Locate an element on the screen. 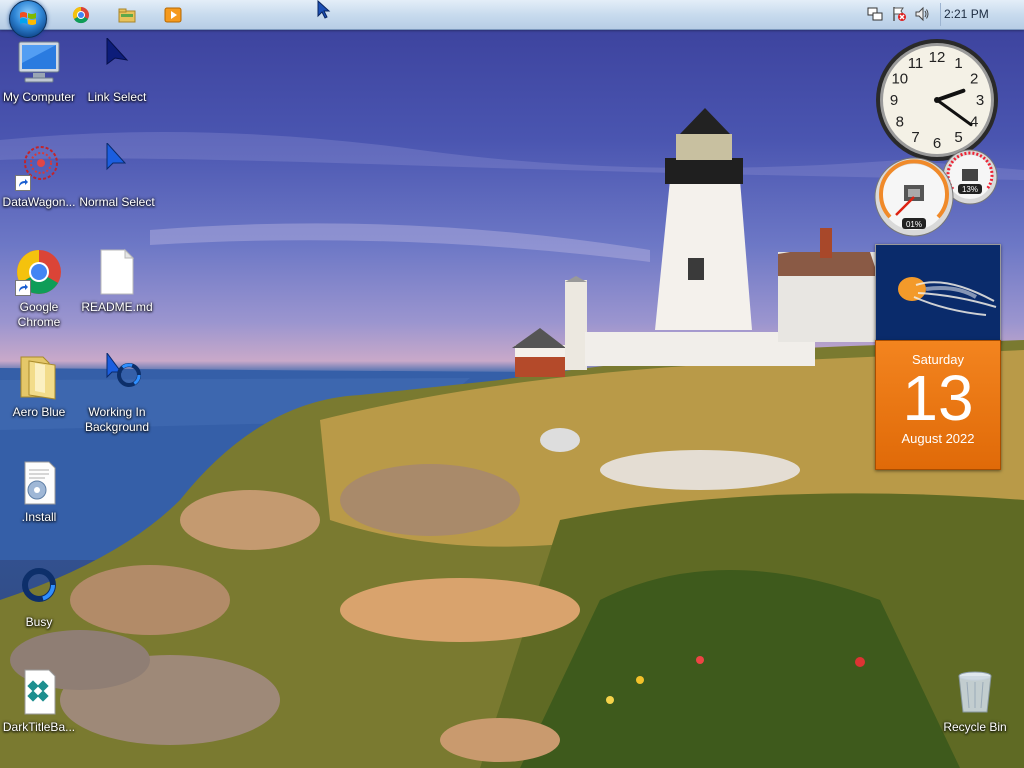 This screenshot has width=1024, height=768. slideshow-gadget is located at coordinates (938, 293).